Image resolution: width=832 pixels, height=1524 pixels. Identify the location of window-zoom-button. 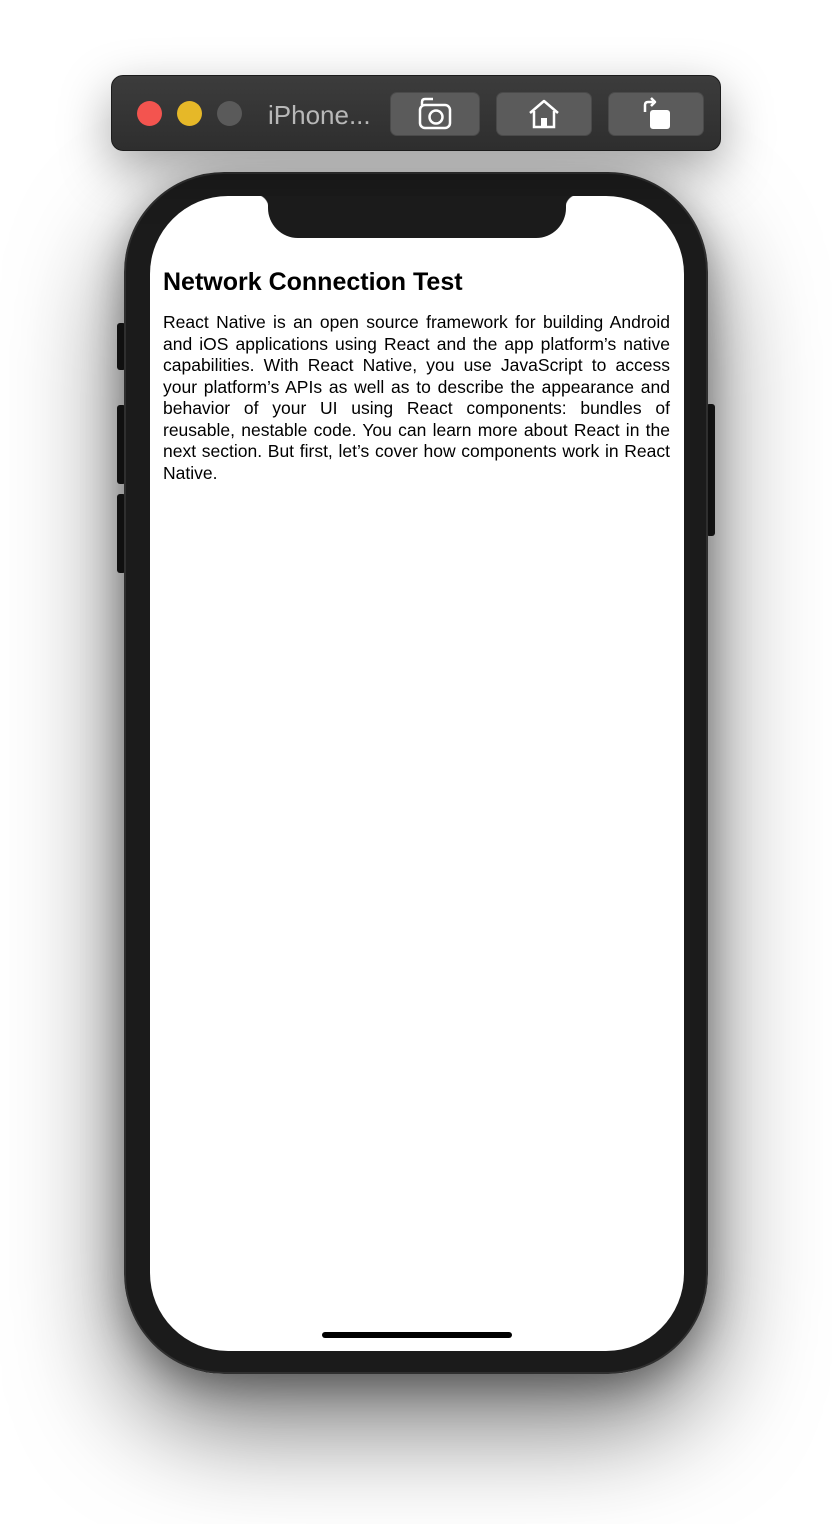
(229, 113).